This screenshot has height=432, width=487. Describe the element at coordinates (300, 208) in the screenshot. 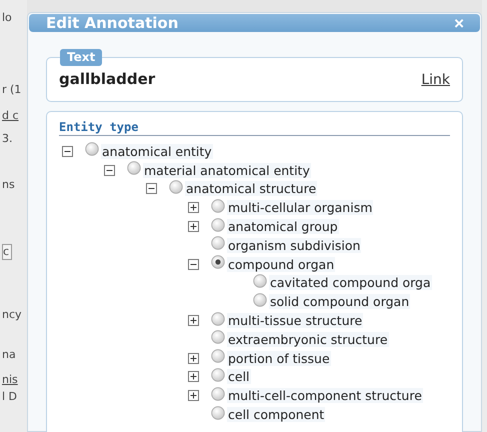

I see `tree-item-label: multi-cellular organism` at that location.